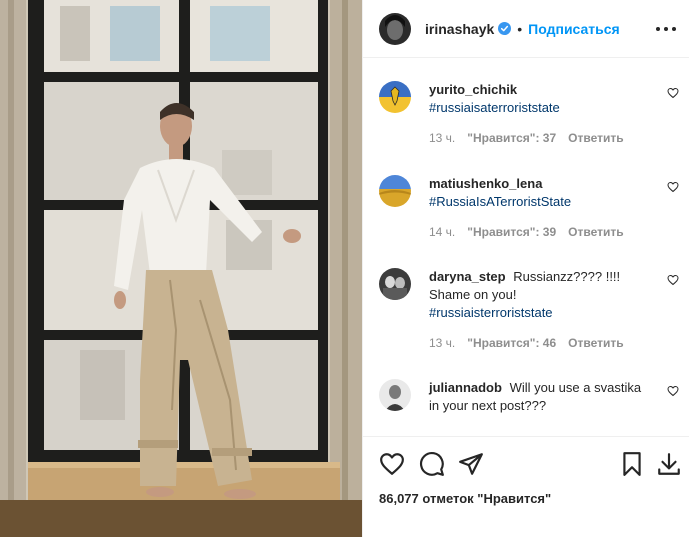 This screenshot has height=537, width=689. Describe the element at coordinates (669, 464) in the screenshot. I see `download-icon` at that location.